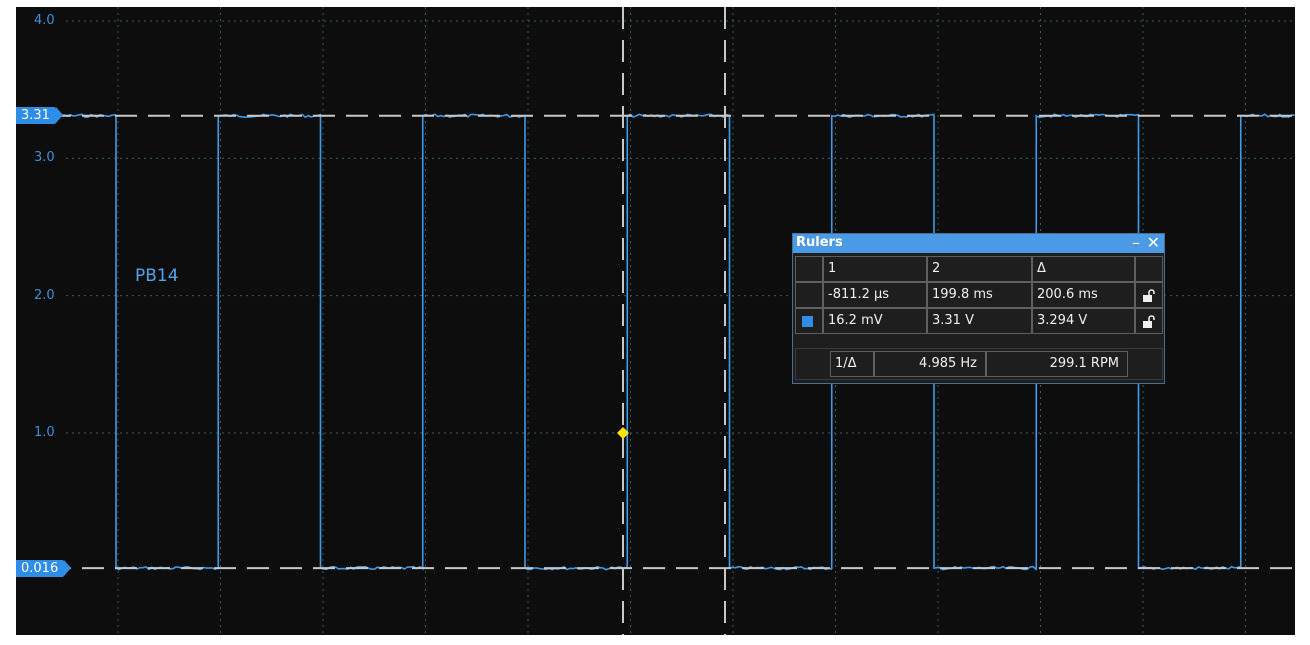 This screenshot has width=1310, height=645. I want to click on header-lock-blank, so click(1149, 269).